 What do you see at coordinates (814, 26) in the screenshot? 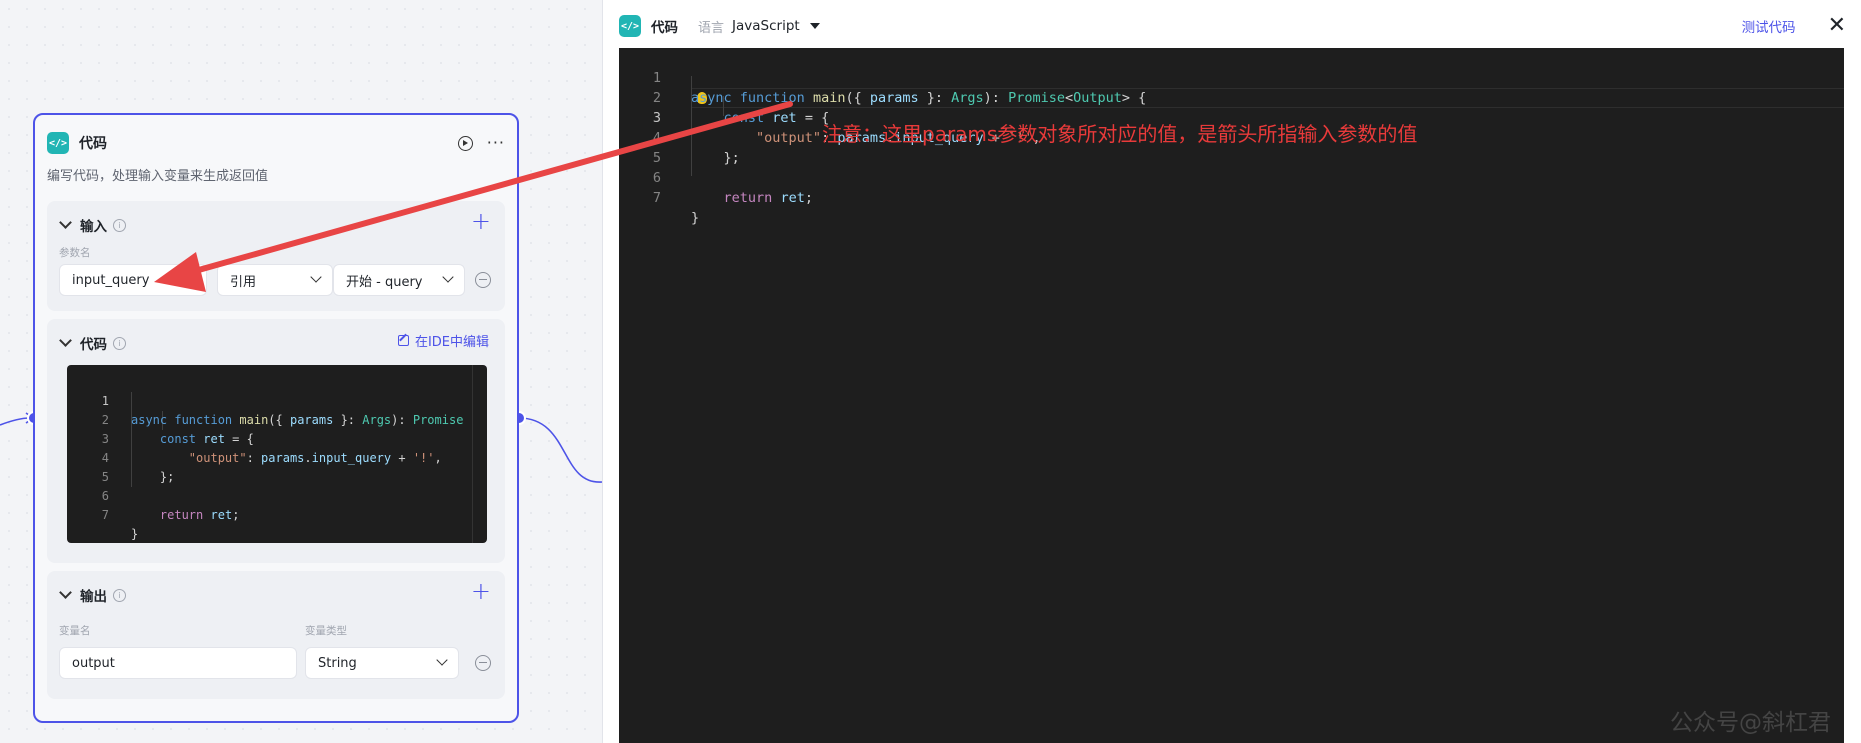
I see `caret-down-icon` at bounding box center [814, 26].